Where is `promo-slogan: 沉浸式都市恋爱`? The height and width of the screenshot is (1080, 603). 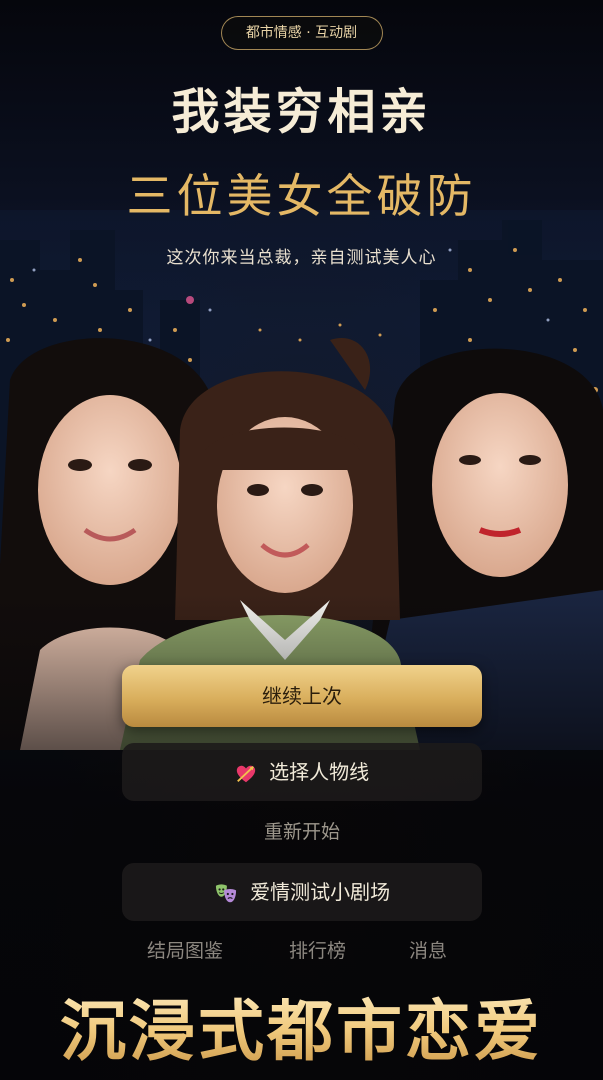
promo-slogan: 沉浸式都市恋爱 is located at coordinates (301, 1026).